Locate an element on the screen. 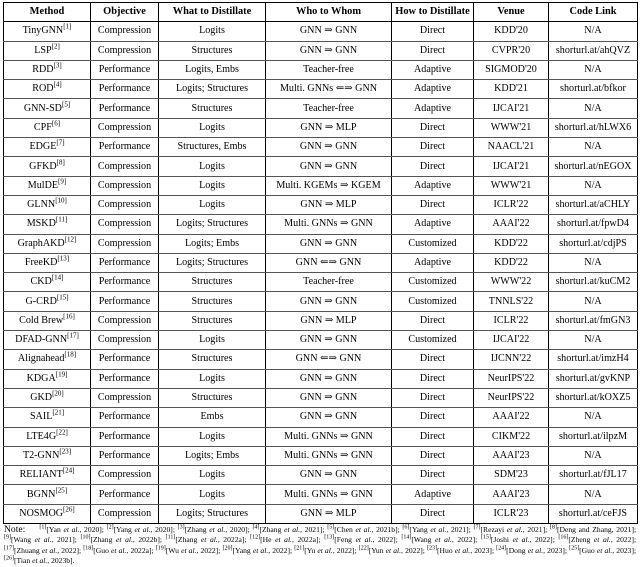 The height and width of the screenshot is (567, 640). method-reference: [25] is located at coordinates (61, 490).